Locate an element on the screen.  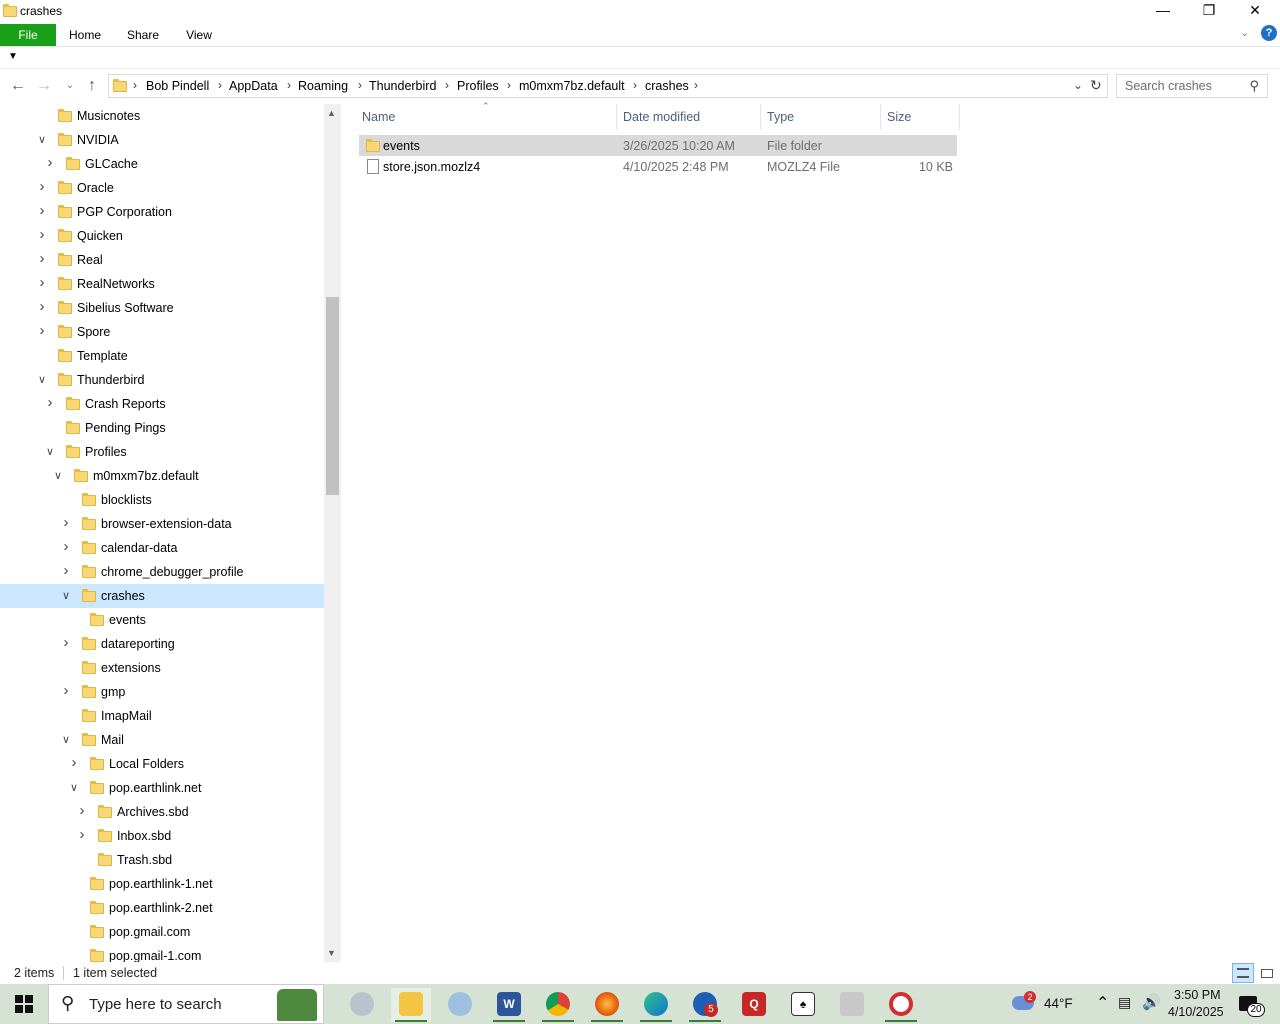
tree-item: ∨ m0mxm7bz.default is located at coordinates (162, 476).